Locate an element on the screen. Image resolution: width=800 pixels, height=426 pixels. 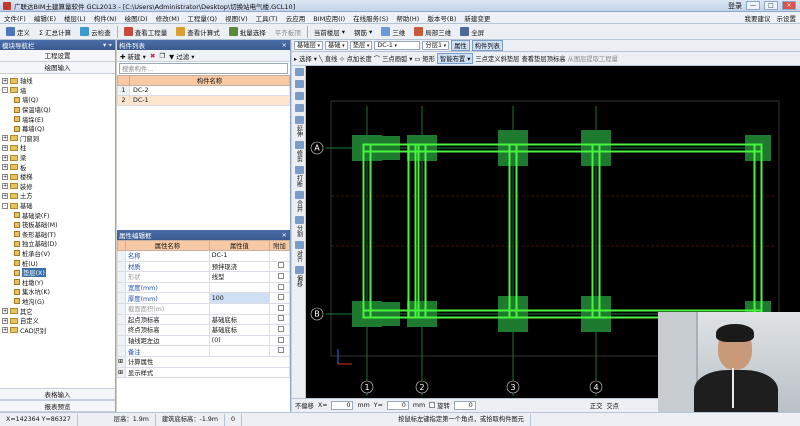
rectangle-button: ▭ 矩形 is located at coordinates (424, 58).